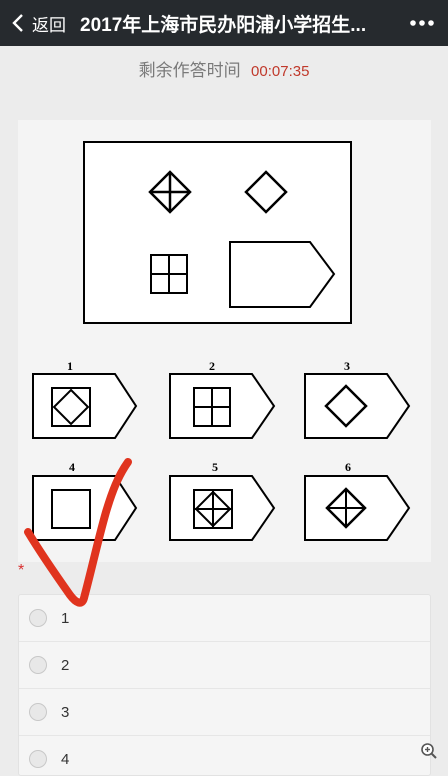  Describe the element at coordinates (65, 712) in the screenshot. I see `option-label: 3` at that location.